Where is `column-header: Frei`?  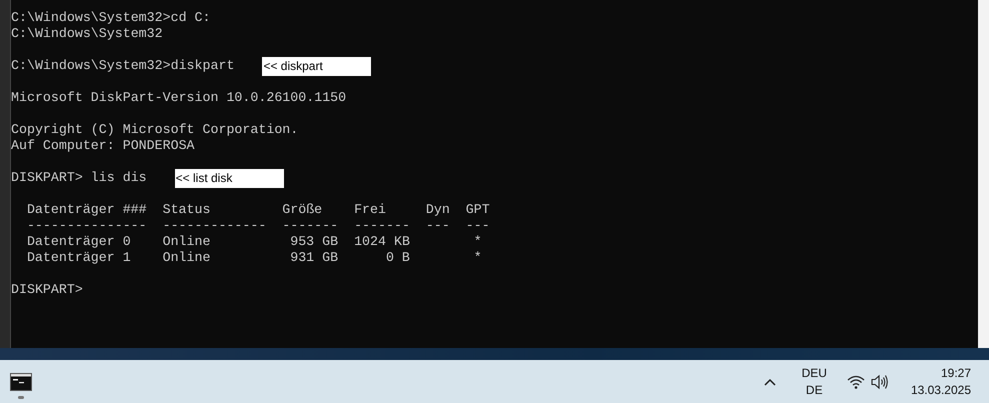
column-header: Frei is located at coordinates (370, 210).